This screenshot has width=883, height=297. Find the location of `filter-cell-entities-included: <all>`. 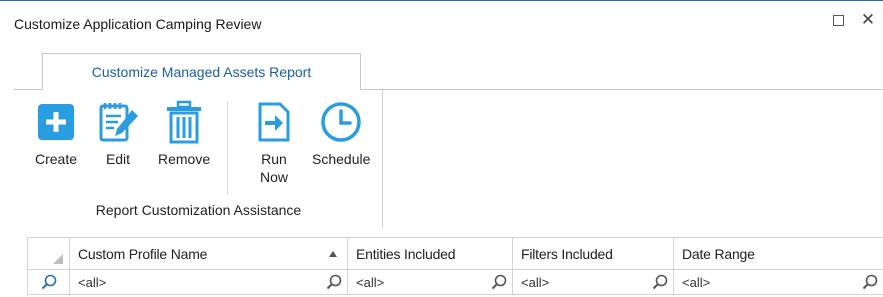

filter-cell-entities-included: <all> is located at coordinates (430, 282).